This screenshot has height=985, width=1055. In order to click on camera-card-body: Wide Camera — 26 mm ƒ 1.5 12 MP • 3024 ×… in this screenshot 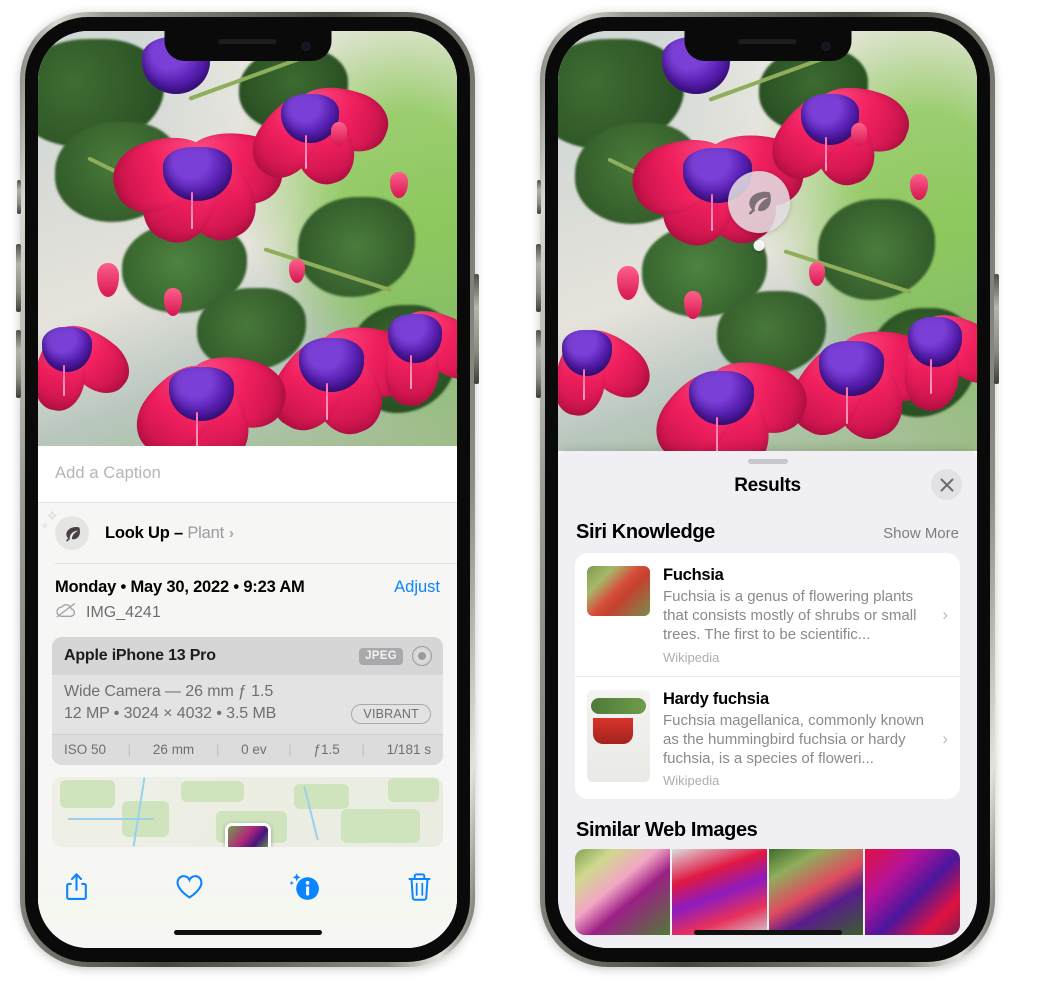, I will do `click(247, 704)`.